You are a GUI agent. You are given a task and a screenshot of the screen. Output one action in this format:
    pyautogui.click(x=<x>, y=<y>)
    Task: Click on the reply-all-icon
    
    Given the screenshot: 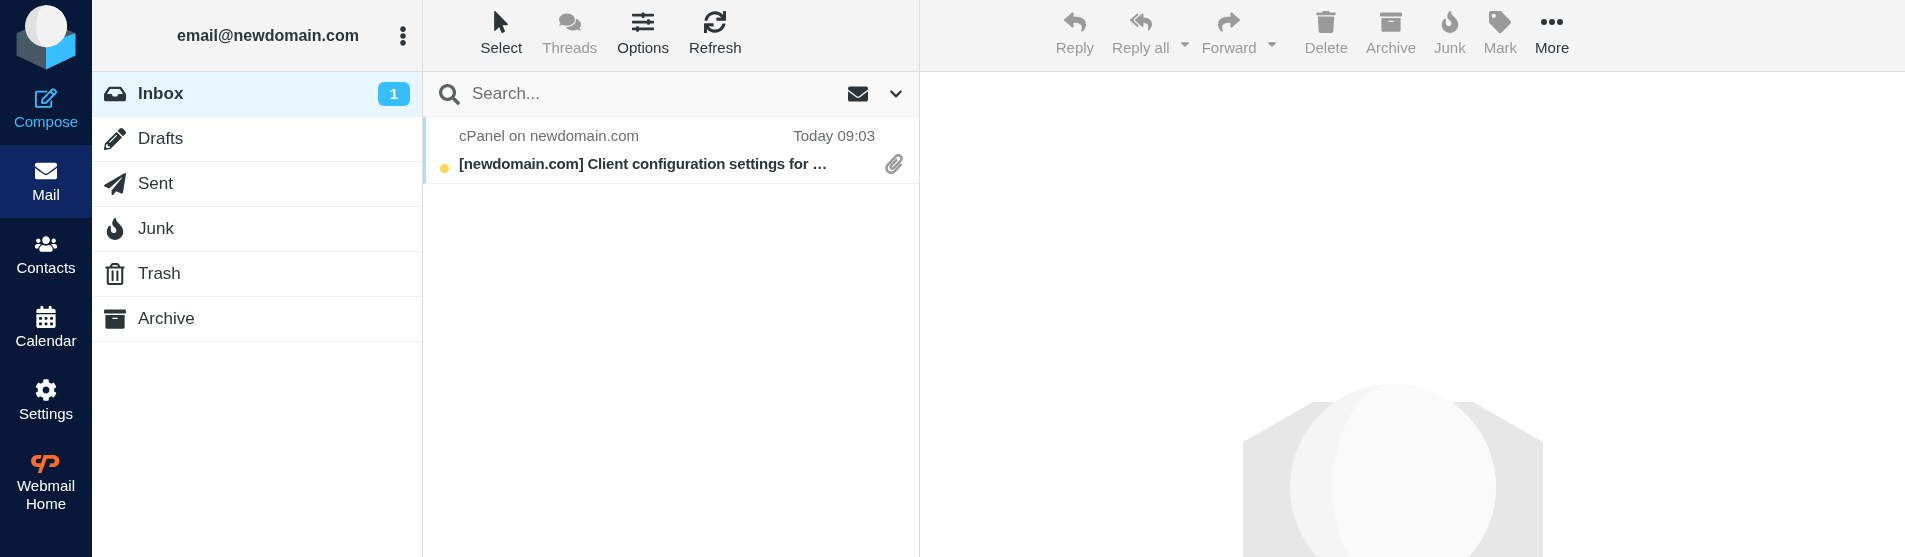 What is the action you would take?
    pyautogui.click(x=1140, y=22)
    